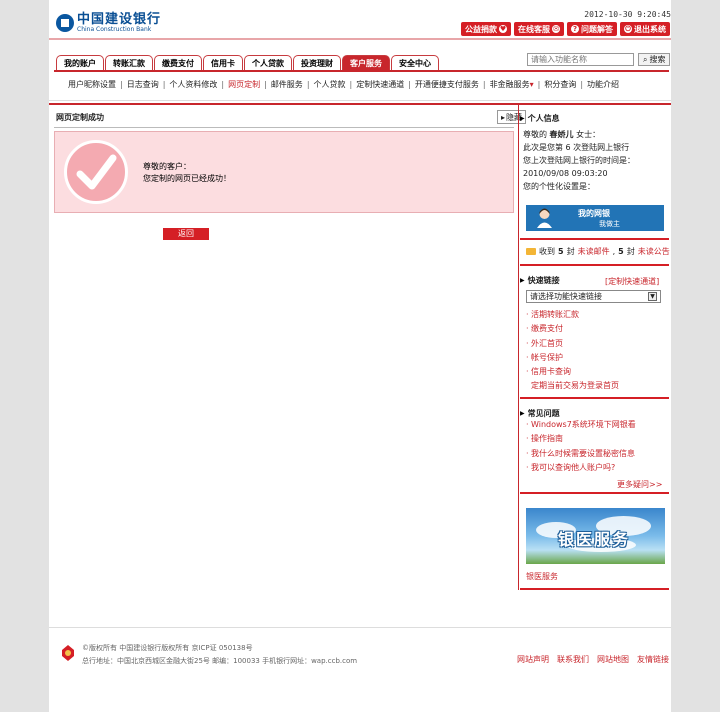  I want to click on list-item: · 信用卡查询, so click(572, 372).